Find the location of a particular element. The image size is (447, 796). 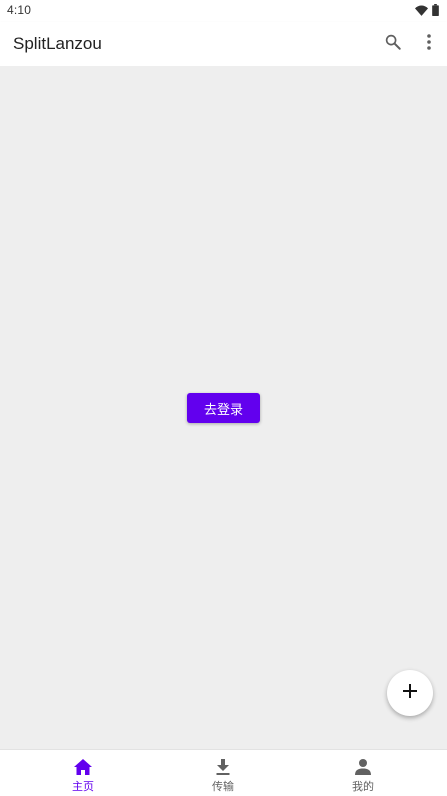

status-time: 4:10 is located at coordinates (19, 10).